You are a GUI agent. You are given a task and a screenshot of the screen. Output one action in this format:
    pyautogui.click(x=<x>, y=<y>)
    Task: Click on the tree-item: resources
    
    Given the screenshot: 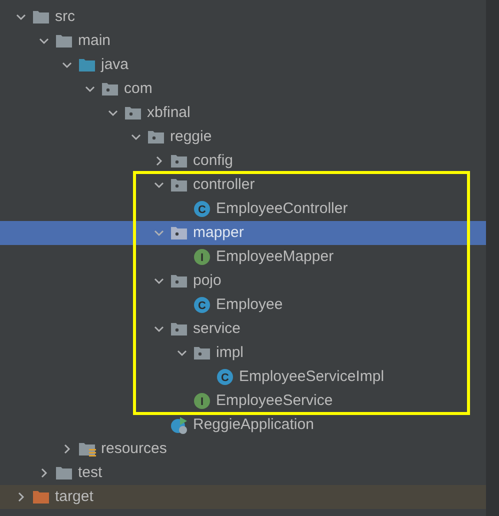 What is the action you would take?
    pyautogui.click(x=243, y=449)
    